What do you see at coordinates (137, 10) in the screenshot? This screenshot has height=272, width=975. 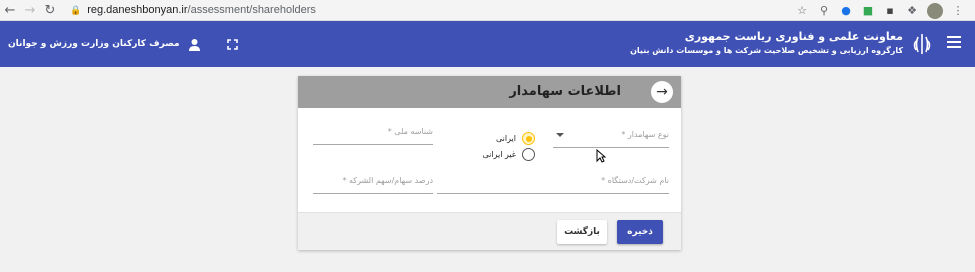 I see `url-domain: reg.daneshbonyan.ir` at bounding box center [137, 10].